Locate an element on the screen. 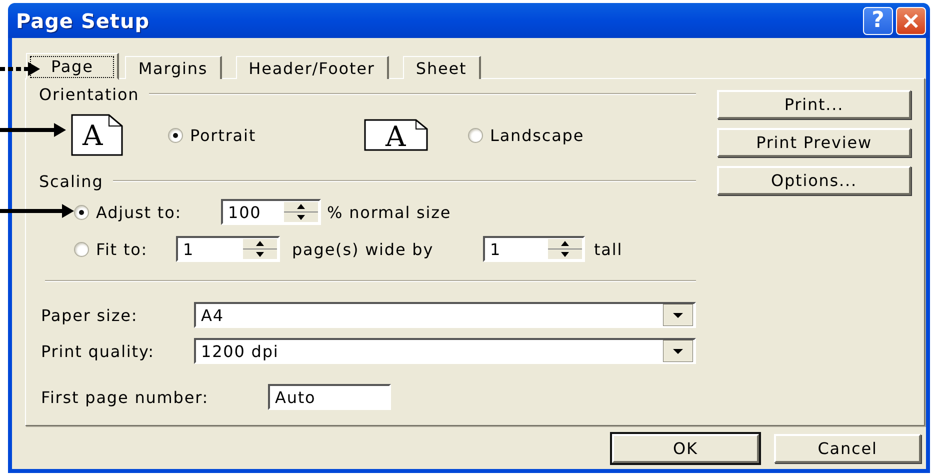 The height and width of the screenshot is (475, 937). spinner-field: 100 is located at coordinates (271, 212).